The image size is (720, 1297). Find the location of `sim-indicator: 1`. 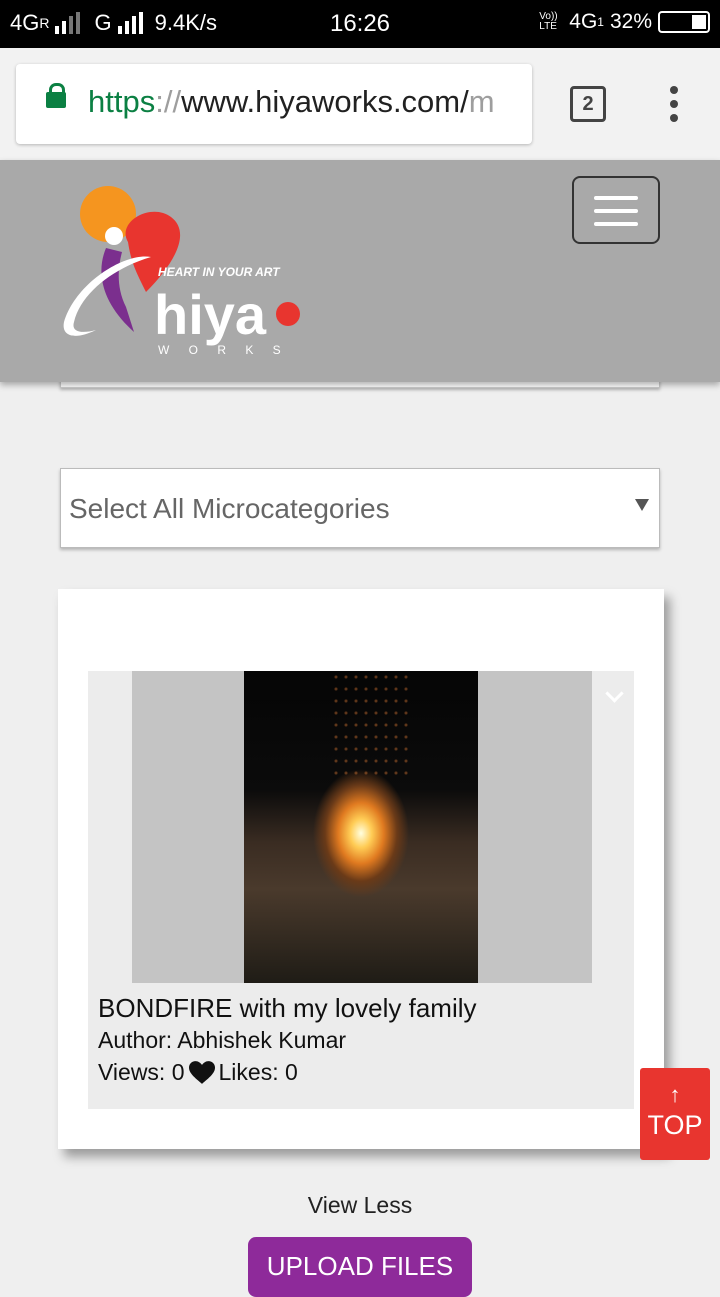

sim-indicator: 1 is located at coordinates (600, 22).